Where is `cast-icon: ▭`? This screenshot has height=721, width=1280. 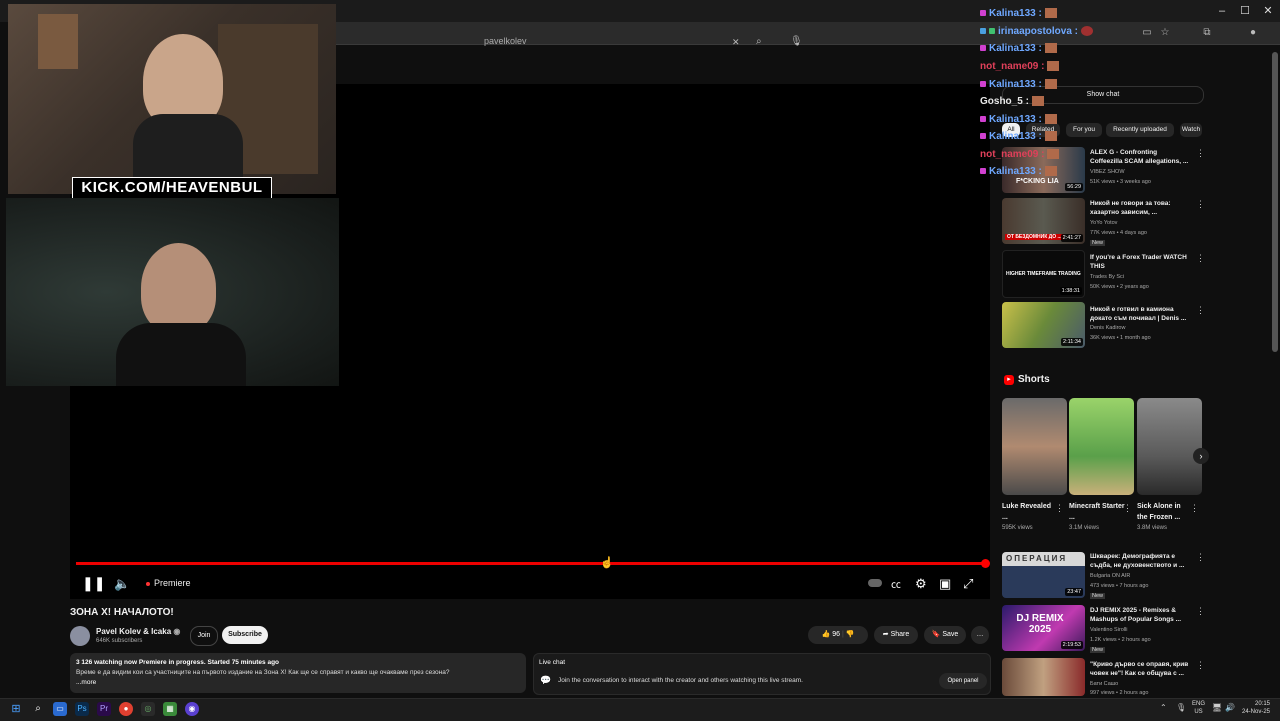
cast-icon: ▭ is located at coordinates (1147, 33).